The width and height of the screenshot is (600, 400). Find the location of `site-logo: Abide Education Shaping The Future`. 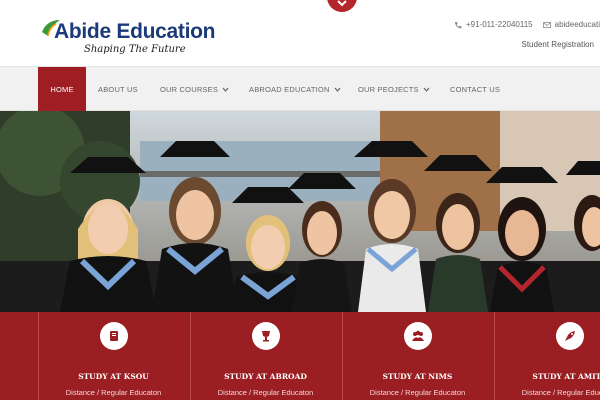

site-logo: Abide Education Shaping The Future is located at coordinates (127, 38).